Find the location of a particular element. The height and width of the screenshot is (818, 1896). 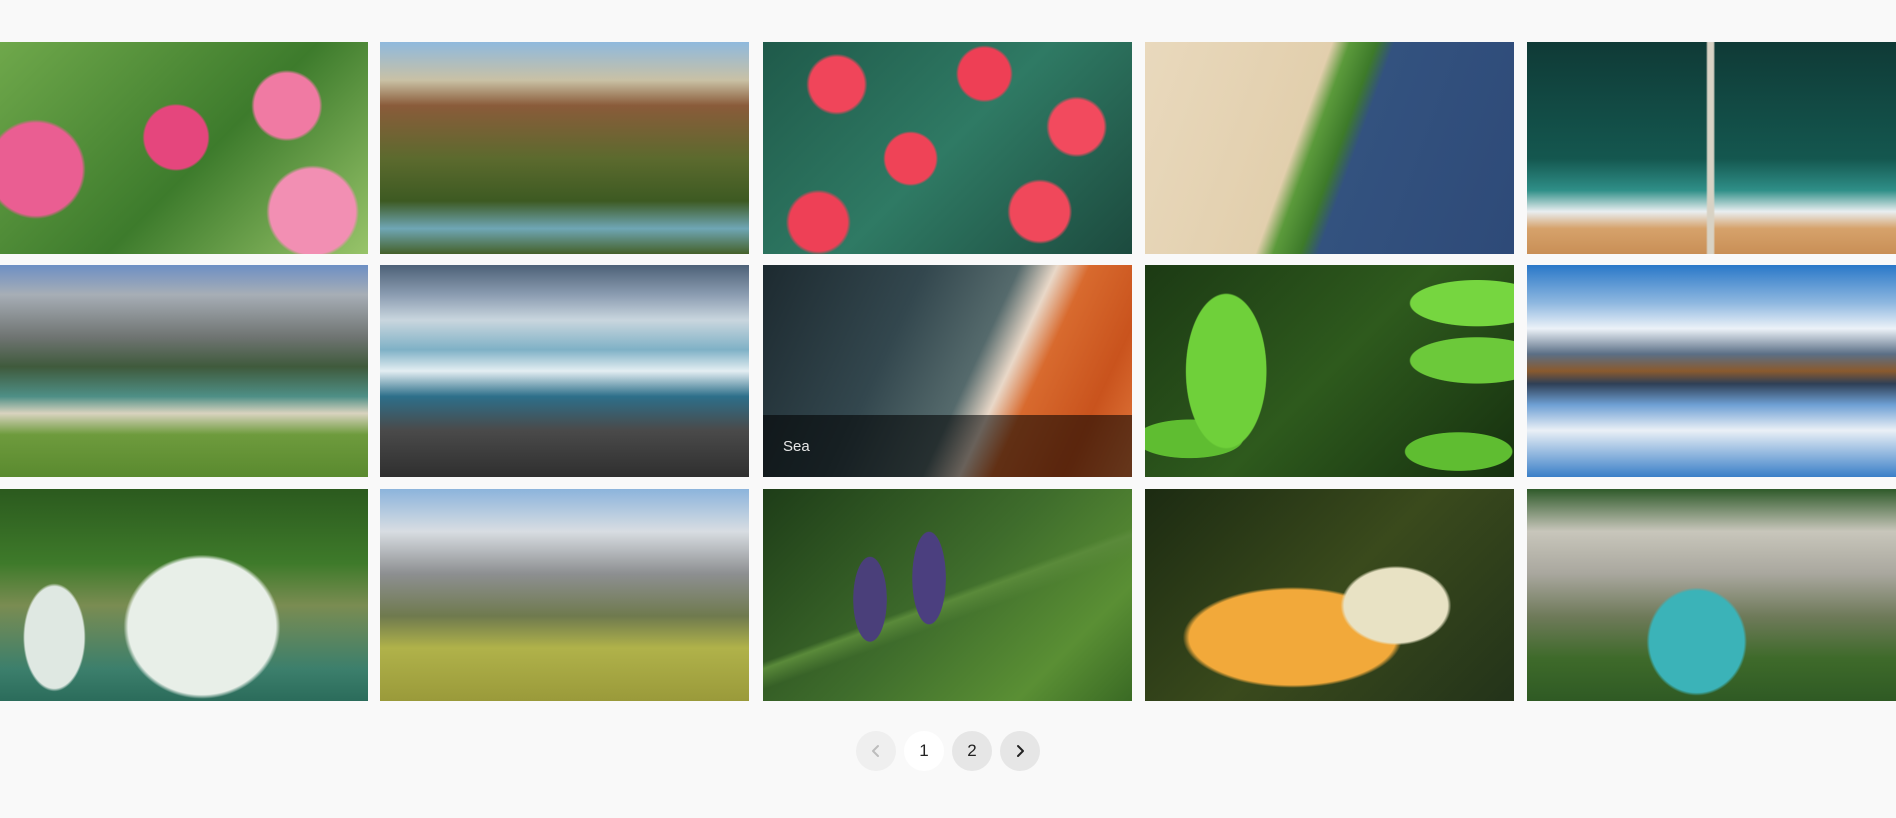

red-flowers-green-leaves-image is located at coordinates (947, 148).